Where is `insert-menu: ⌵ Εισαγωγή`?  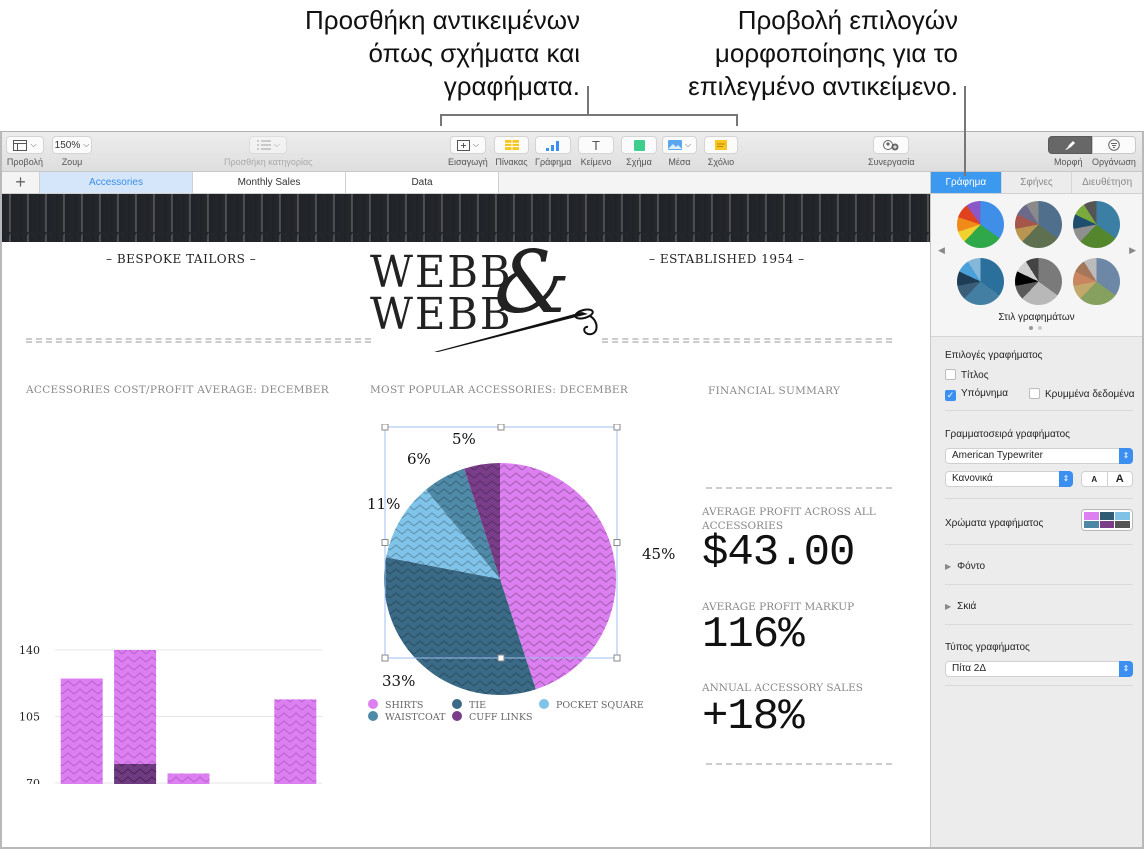
insert-menu: ⌵ Εισαγωγή is located at coordinates (468, 151).